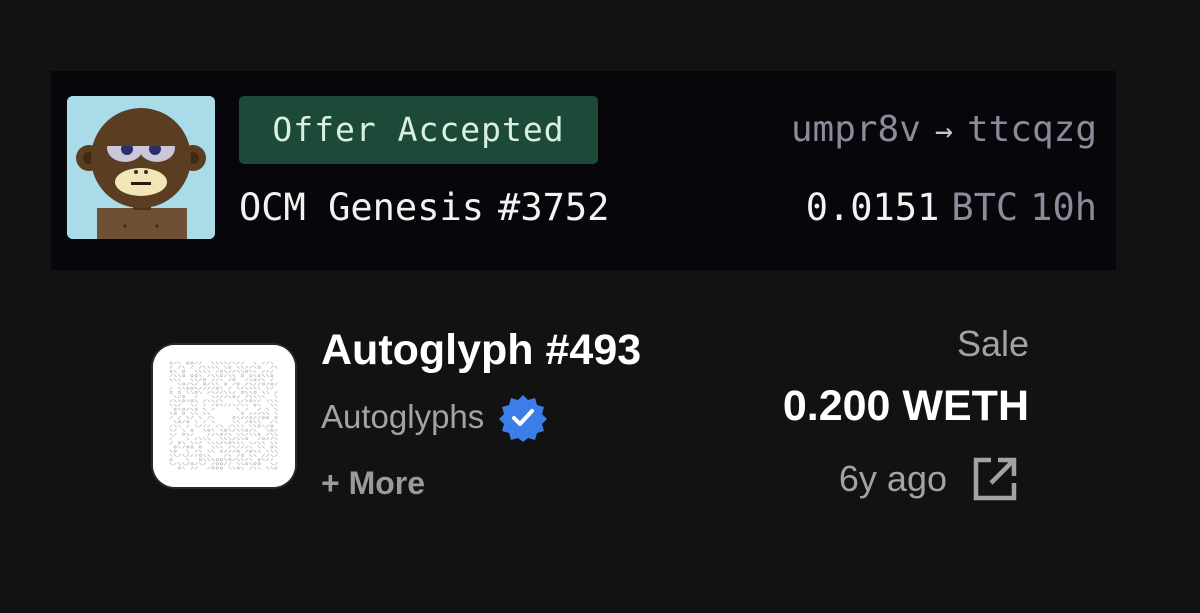 This screenshot has height=613, width=1200. What do you see at coordinates (481, 350) in the screenshot?
I see `sale-title: Autoglyph #493` at bounding box center [481, 350].